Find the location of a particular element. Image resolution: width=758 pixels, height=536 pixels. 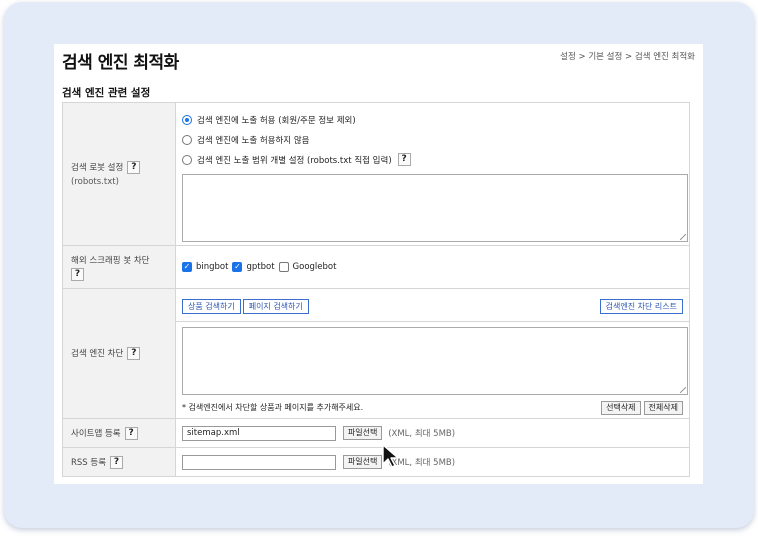

rss-value-cell: 파일선택 (XML, 최대 5MB) is located at coordinates (432, 462).